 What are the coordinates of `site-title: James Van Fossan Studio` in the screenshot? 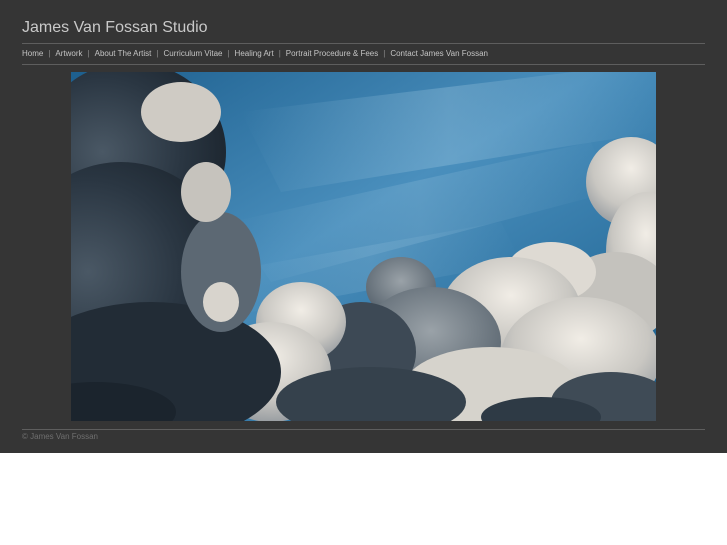 It's located at (115, 28).